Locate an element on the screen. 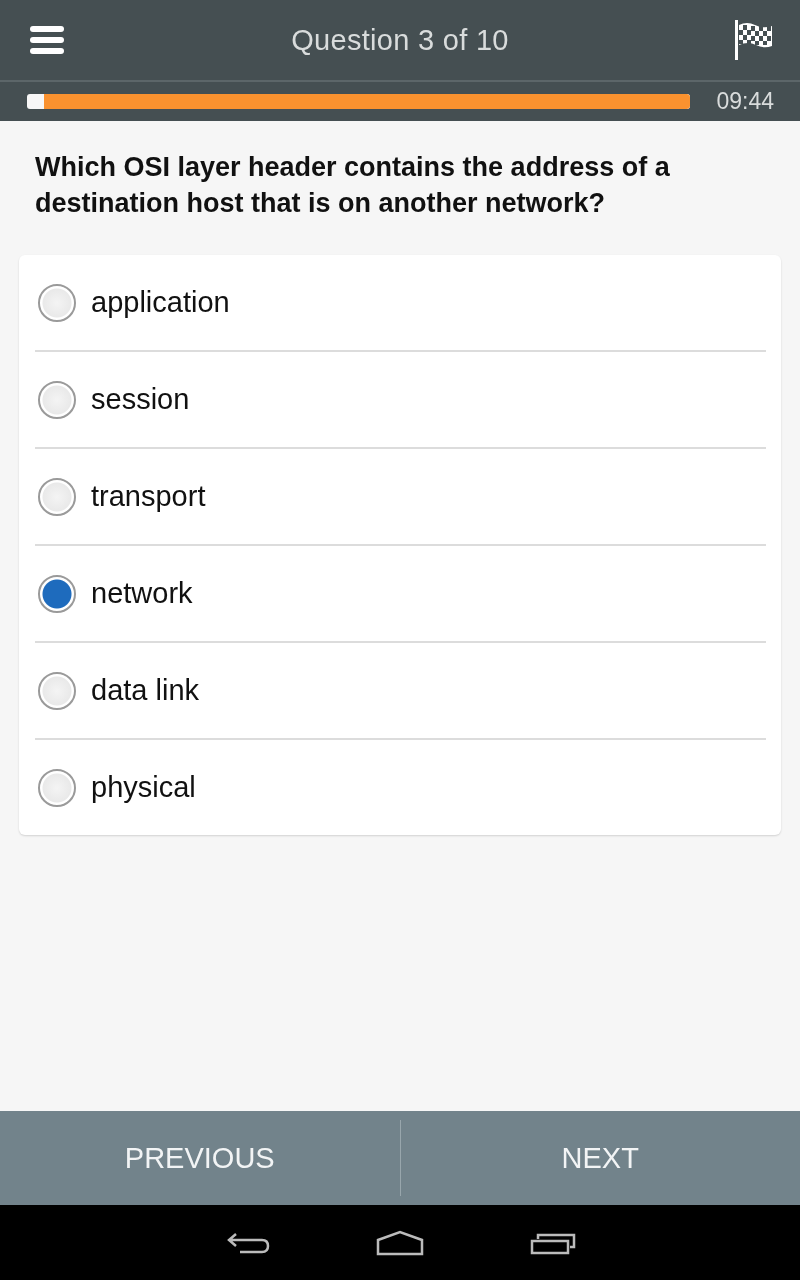 This screenshot has width=800, height=1280. option-label: data link is located at coordinates (145, 690).